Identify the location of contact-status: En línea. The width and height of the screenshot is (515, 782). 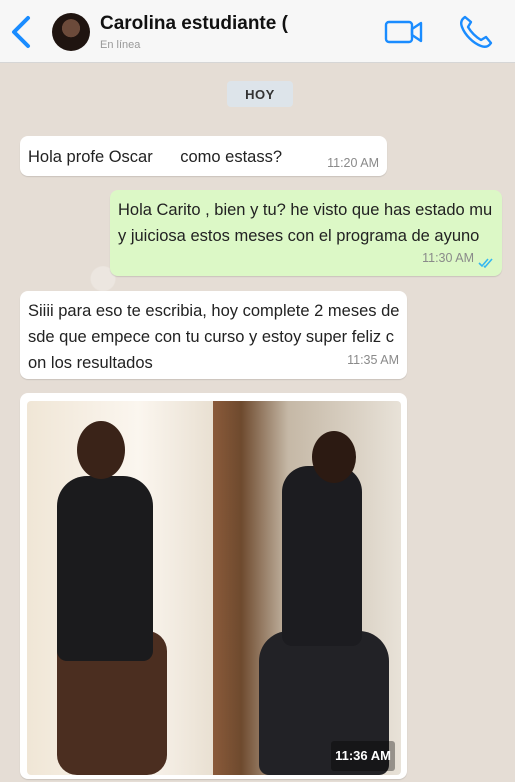
(120, 45).